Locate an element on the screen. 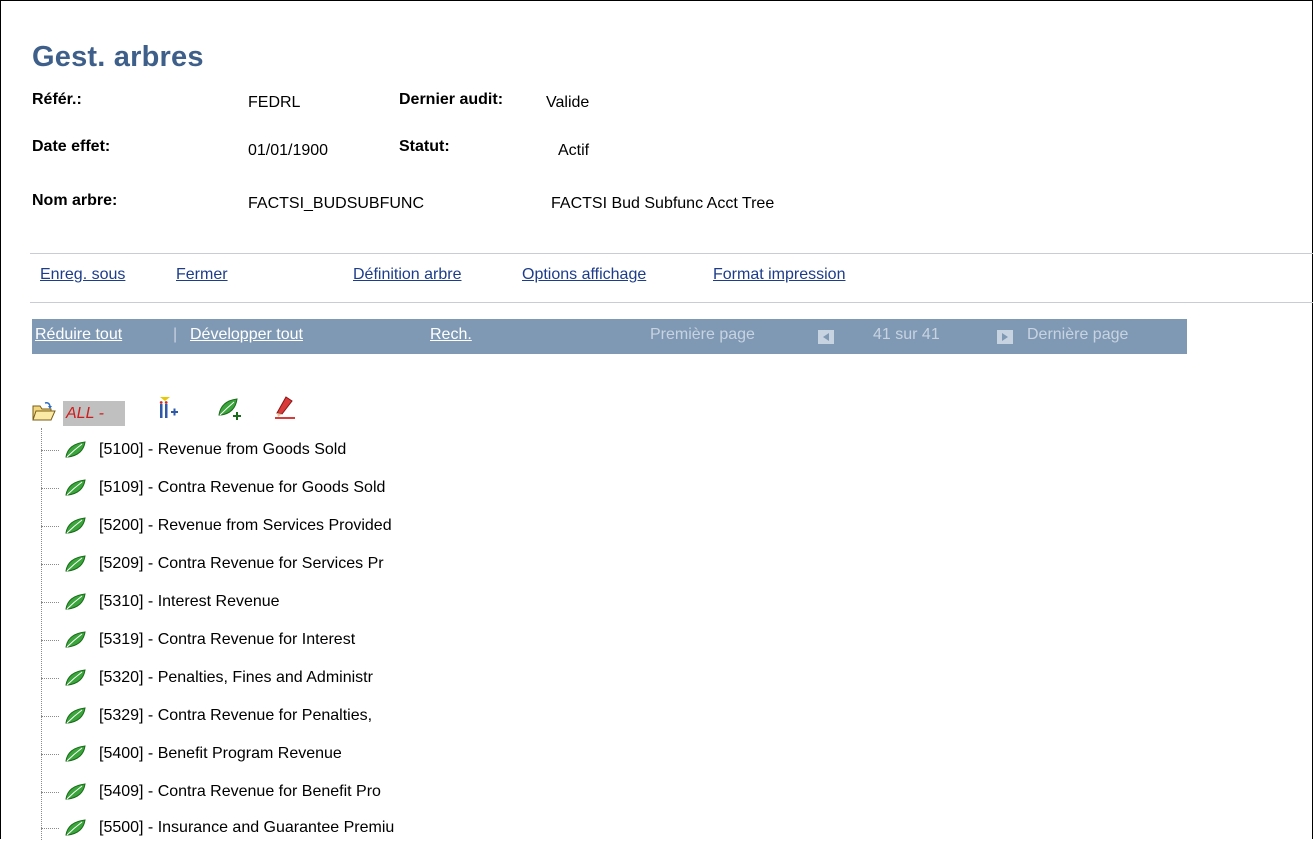 This screenshot has width=1313, height=844. tree-node-label: [5409] - Contra Revenue for Benefit Pro is located at coordinates (240, 792).